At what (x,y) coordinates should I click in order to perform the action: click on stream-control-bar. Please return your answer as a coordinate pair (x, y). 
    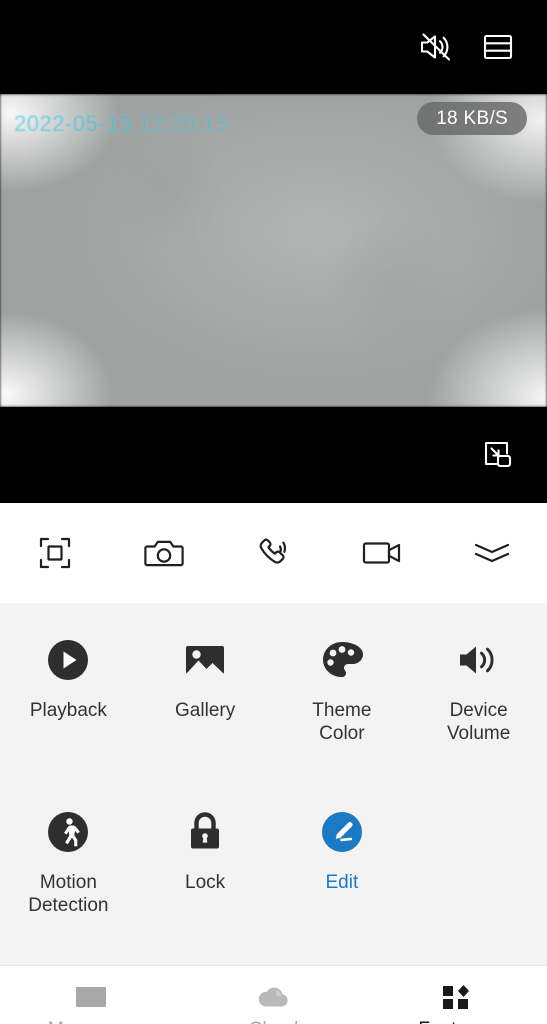
    Looking at the image, I should click on (273, 553).